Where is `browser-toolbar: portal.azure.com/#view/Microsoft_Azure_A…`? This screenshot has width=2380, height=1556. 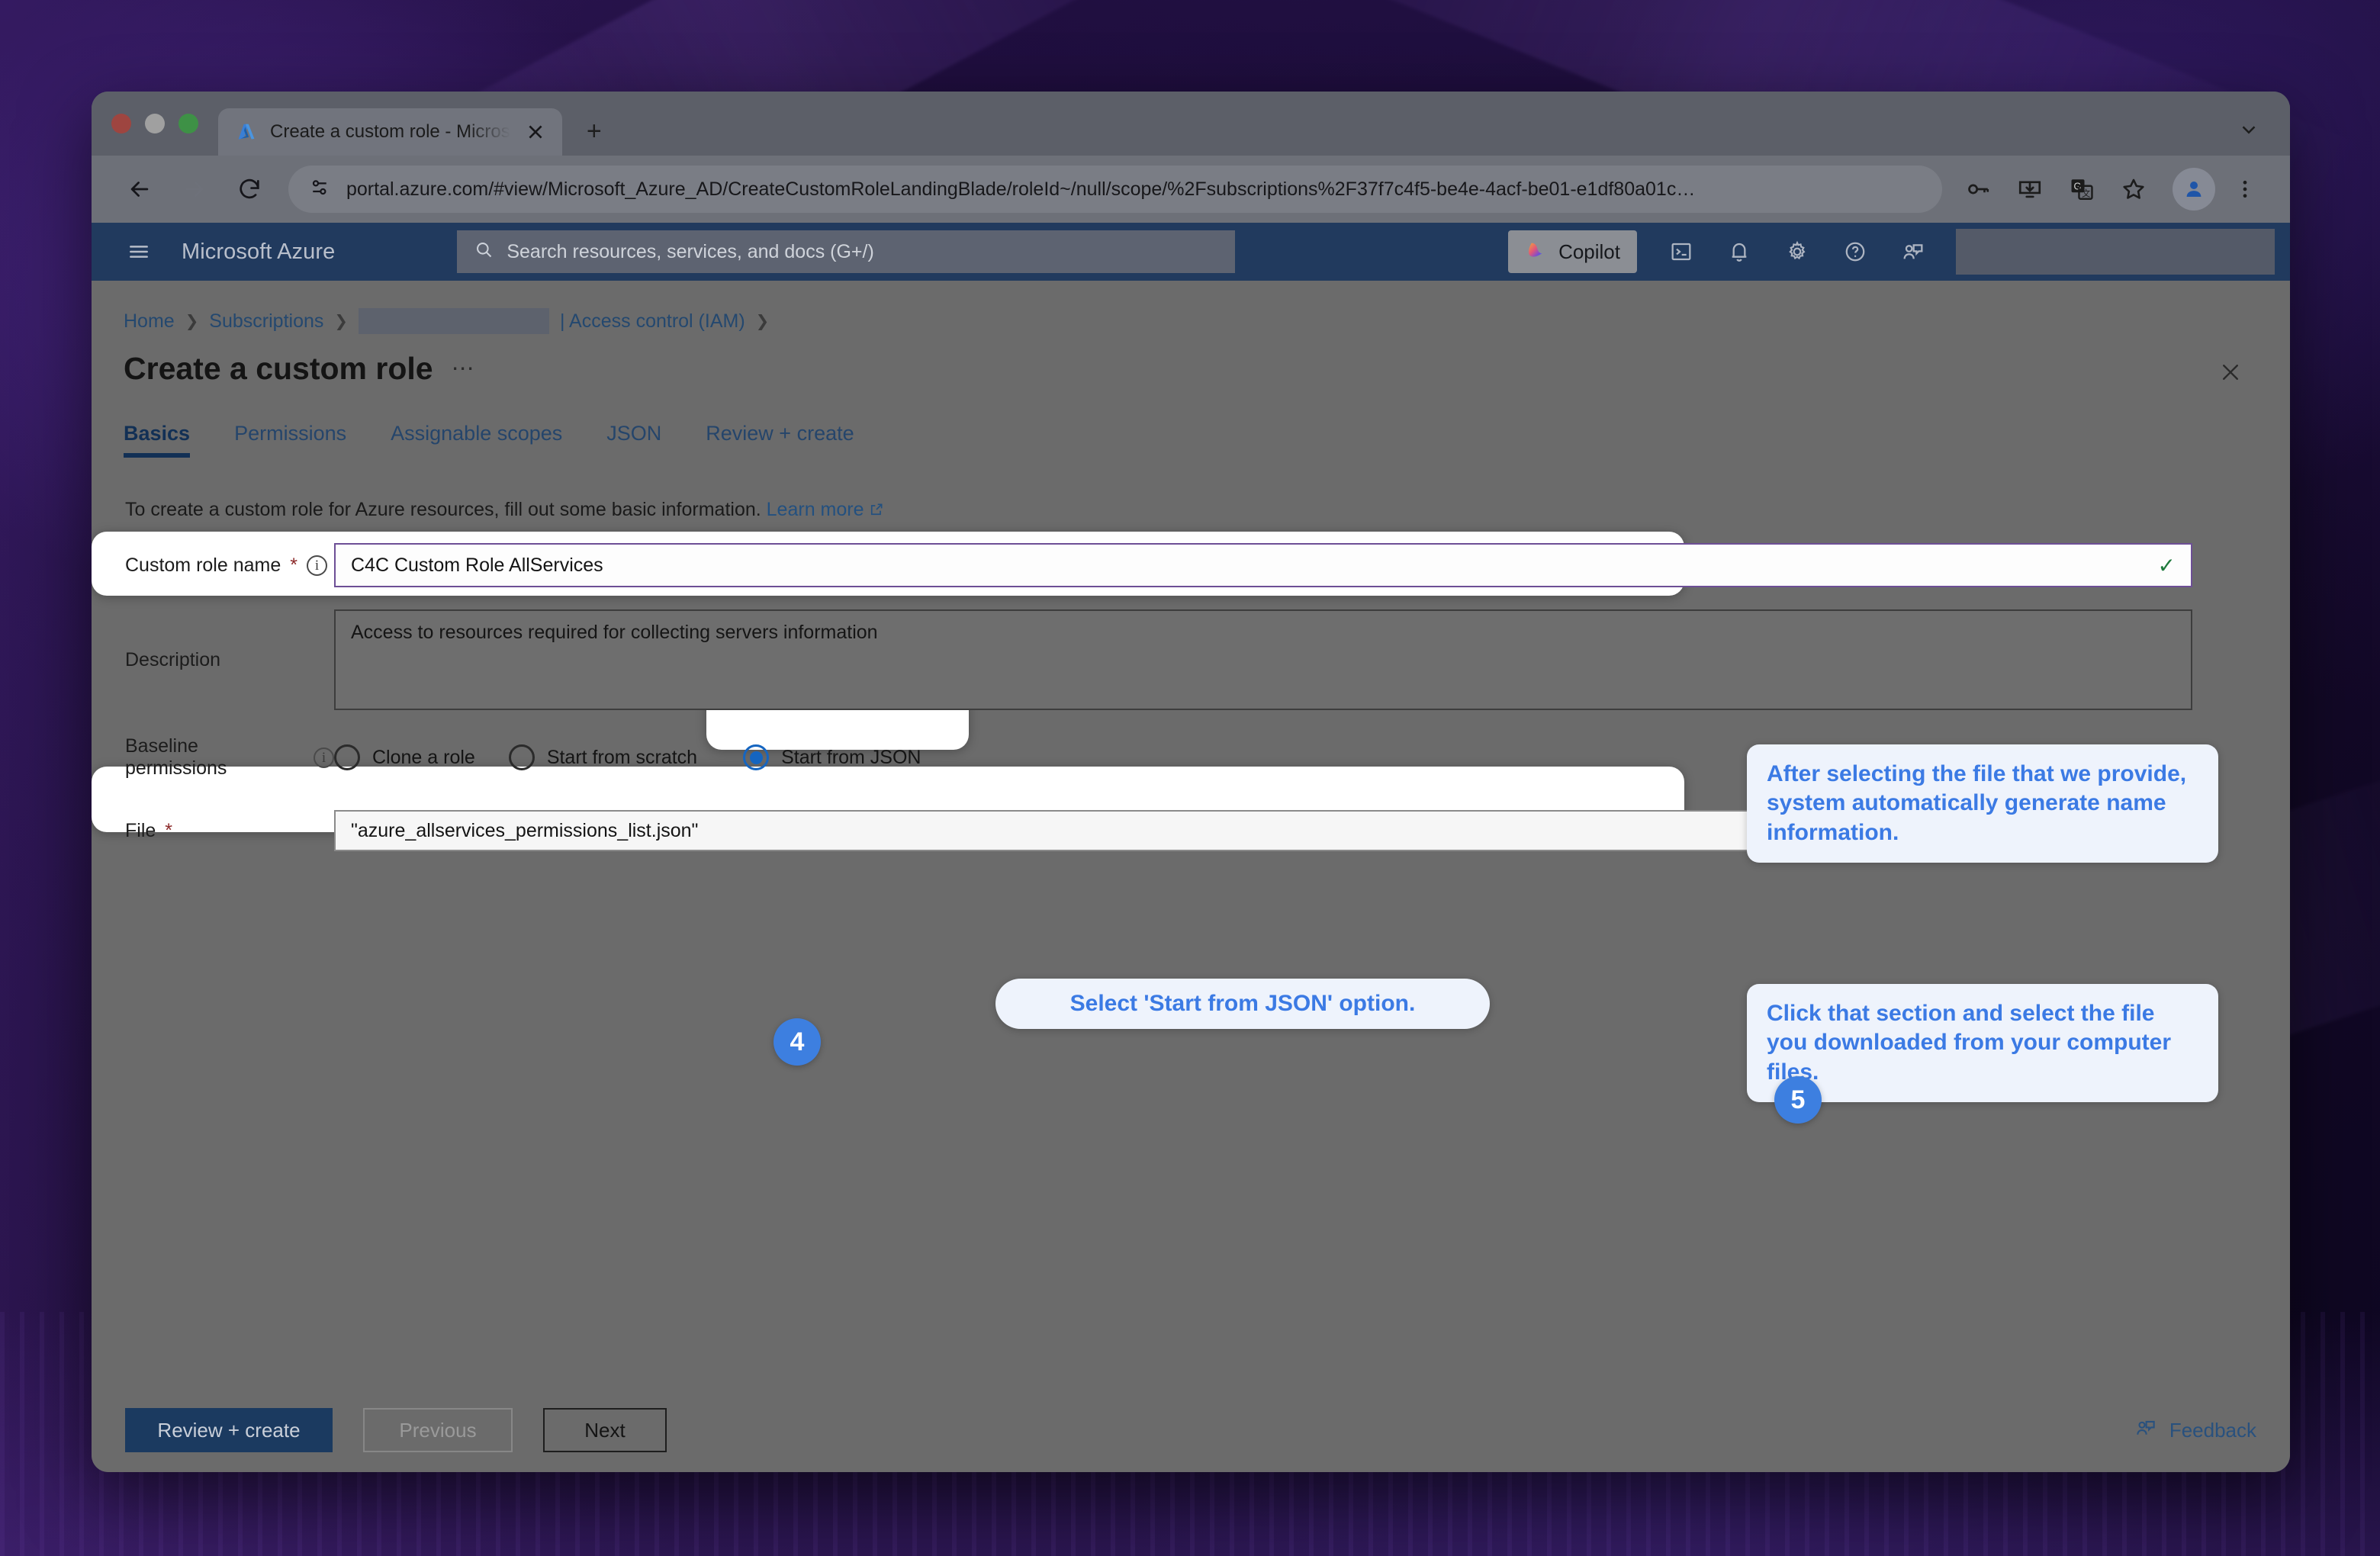
browser-toolbar: portal.azure.com/#view/Microsoft_Azure_A… is located at coordinates (1191, 189).